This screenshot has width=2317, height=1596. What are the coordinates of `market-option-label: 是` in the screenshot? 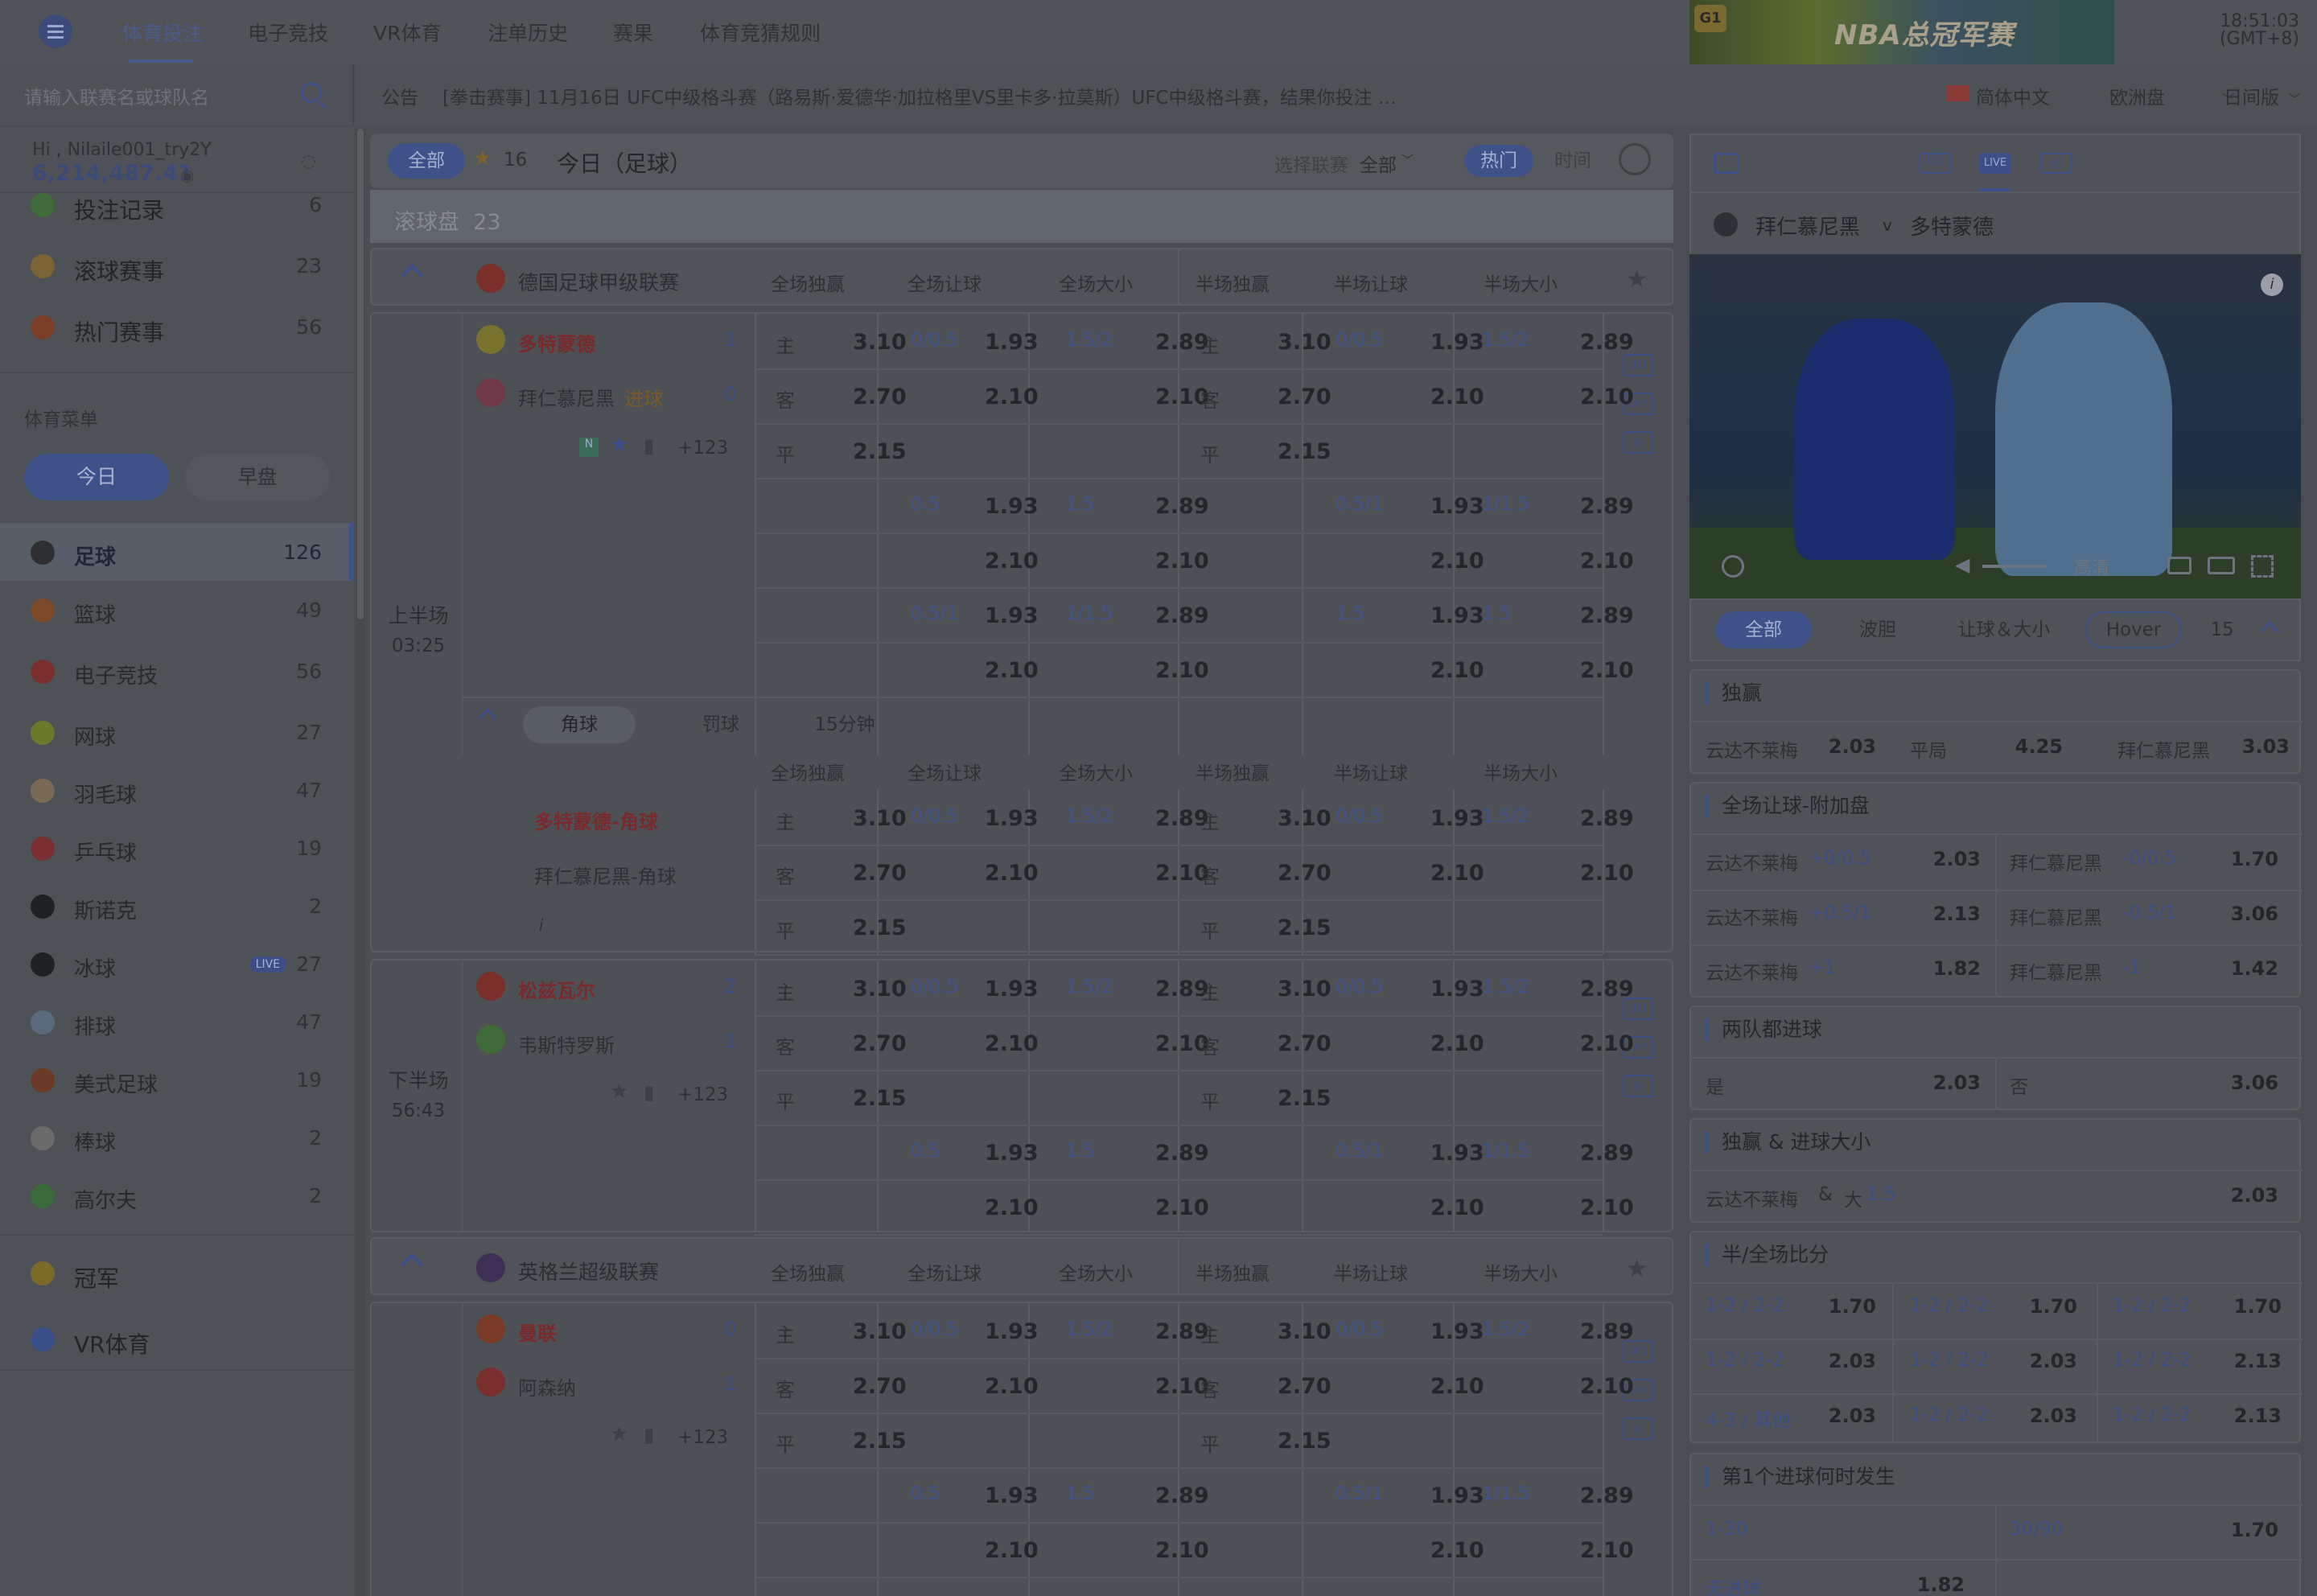 It's located at (1715, 1085).